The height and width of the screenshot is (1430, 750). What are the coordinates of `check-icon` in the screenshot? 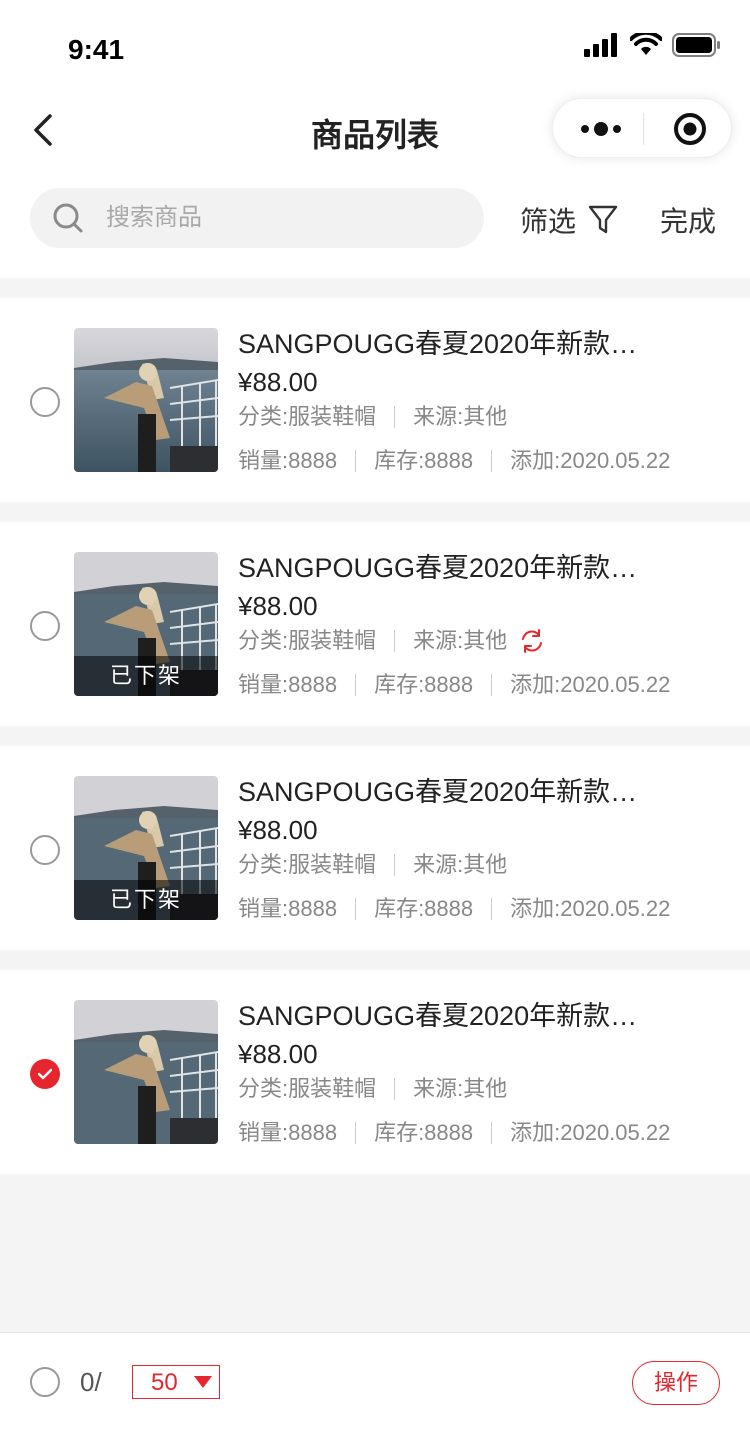 It's located at (45, 1074).